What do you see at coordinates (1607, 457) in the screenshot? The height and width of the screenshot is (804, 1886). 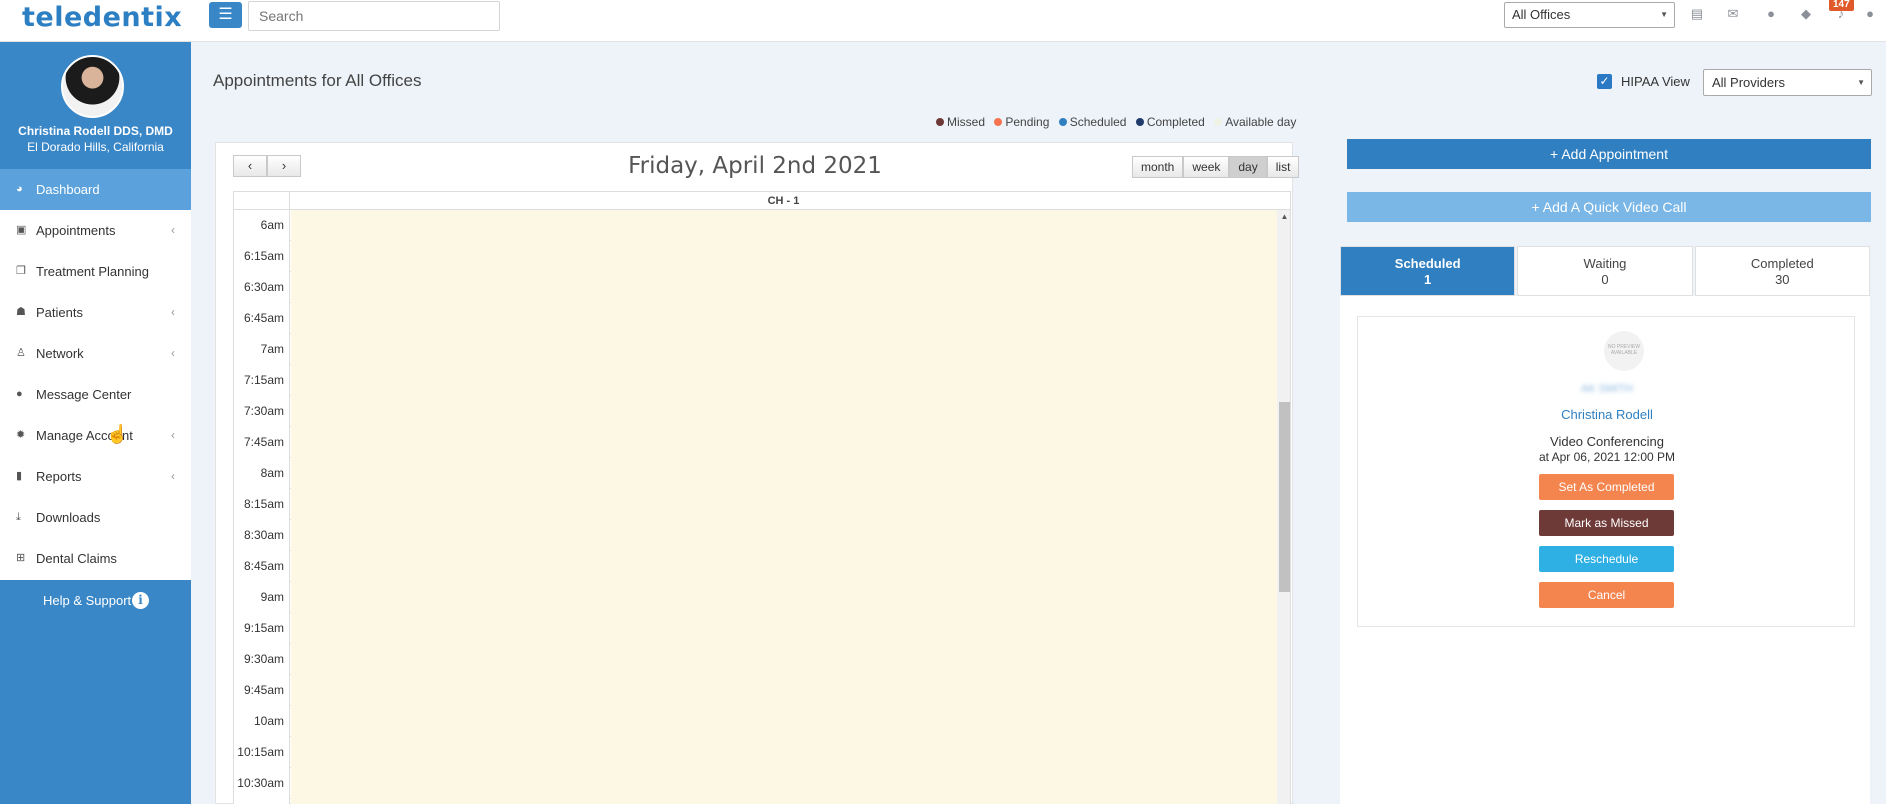 I see `appointment-time: at Apr 06, 2021 12:00 PM` at bounding box center [1607, 457].